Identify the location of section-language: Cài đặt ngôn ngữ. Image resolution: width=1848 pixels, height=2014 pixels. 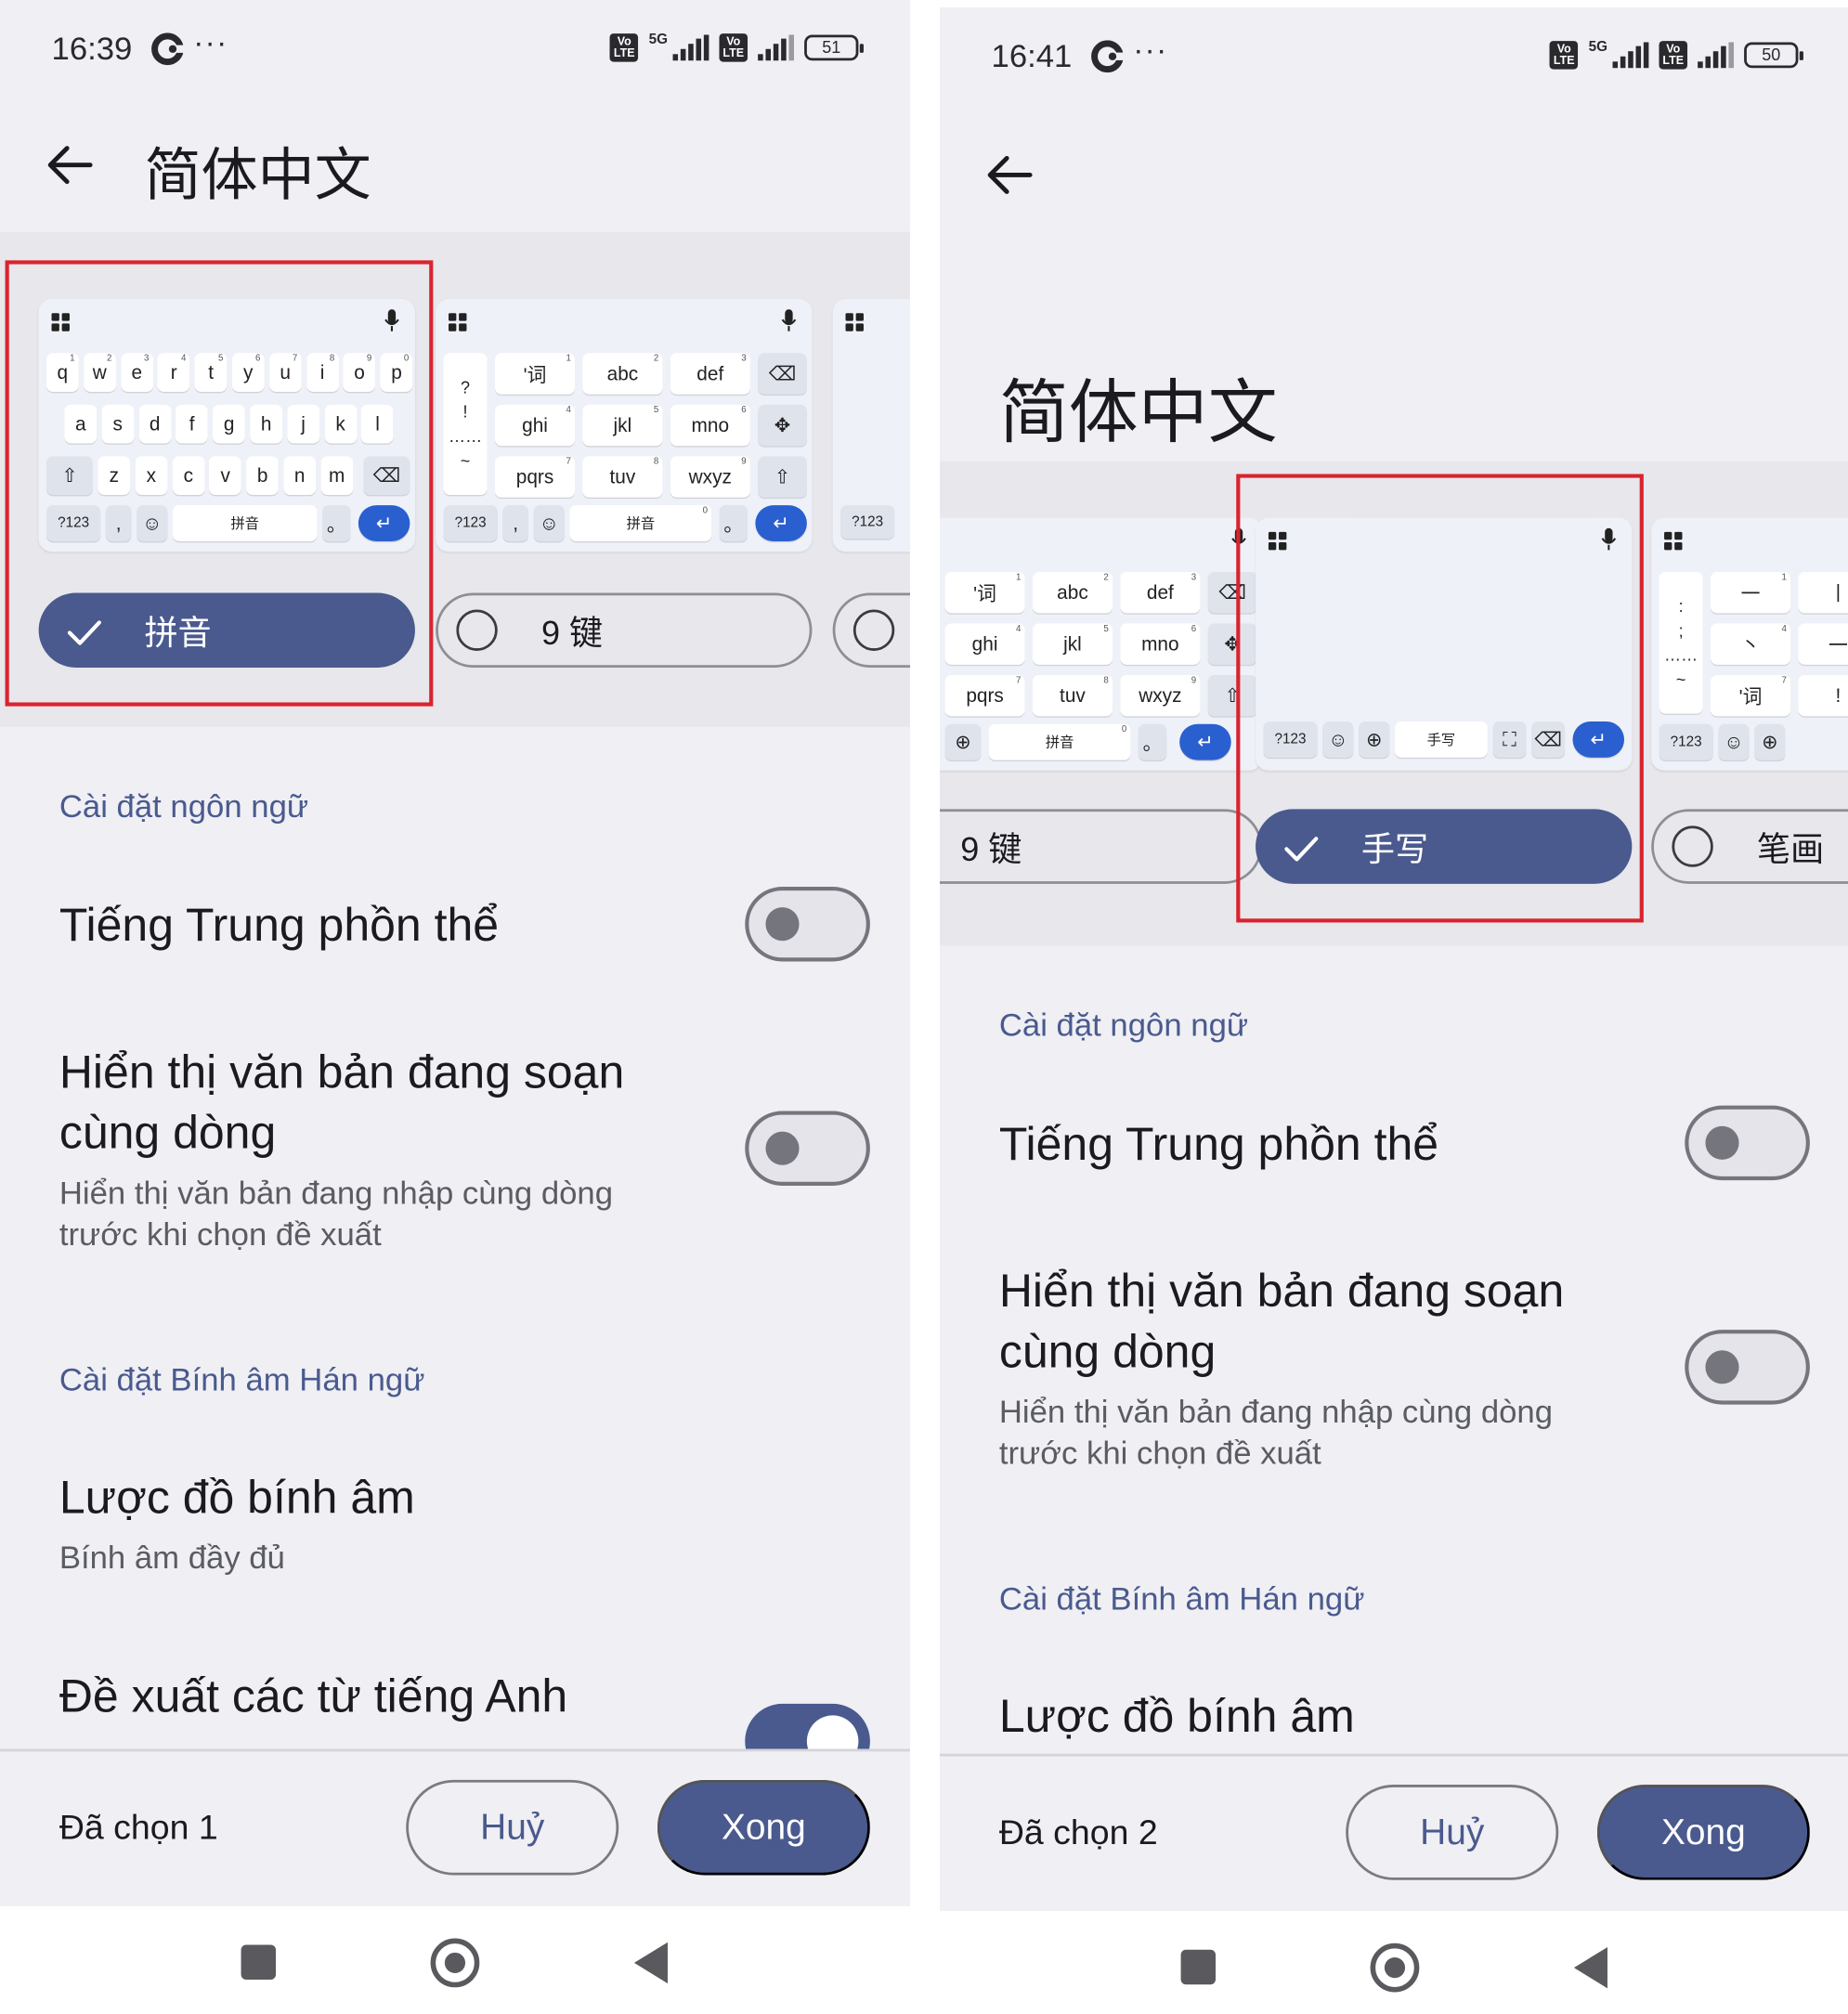
(1123, 1025).